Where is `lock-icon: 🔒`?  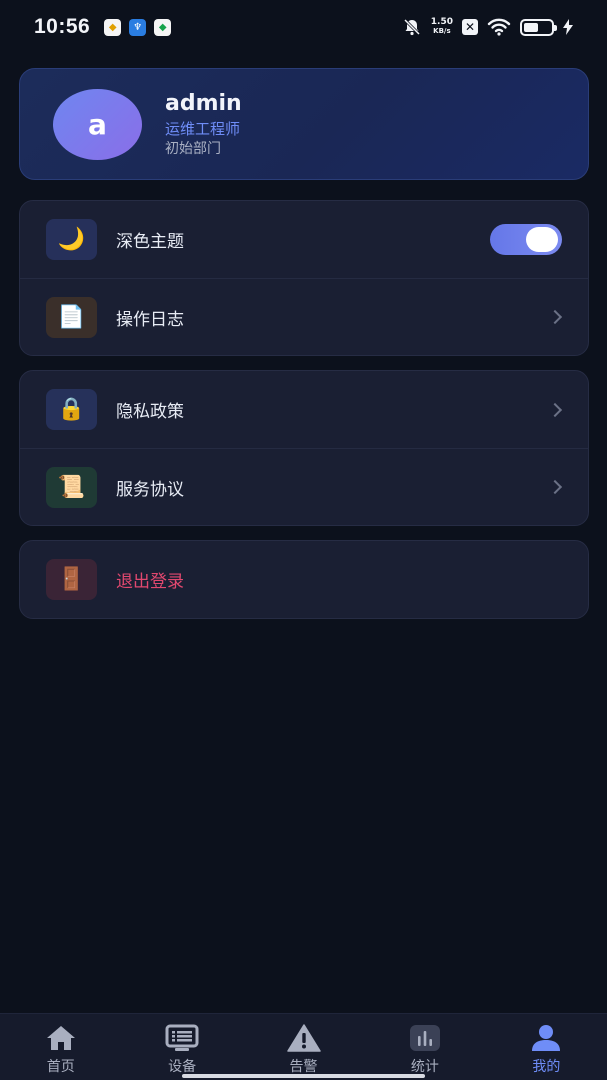 lock-icon: 🔒 is located at coordinates (71, 409).